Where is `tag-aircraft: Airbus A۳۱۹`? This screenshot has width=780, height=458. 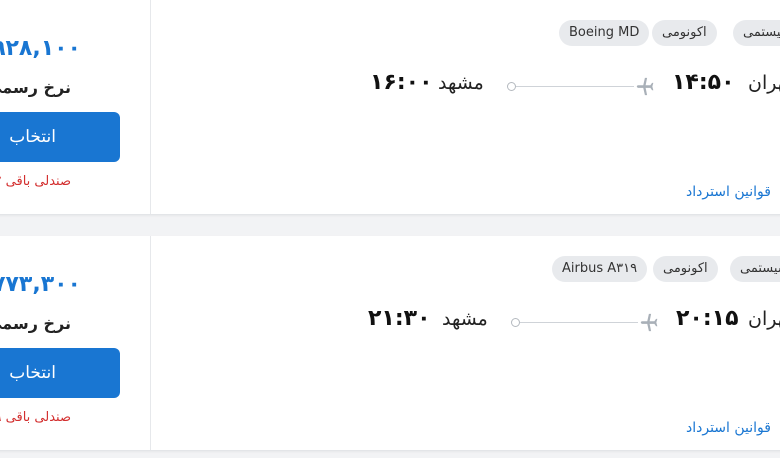 tag-aircraft: Airbus A۳۱۹ is located at coordinates (600, 269).